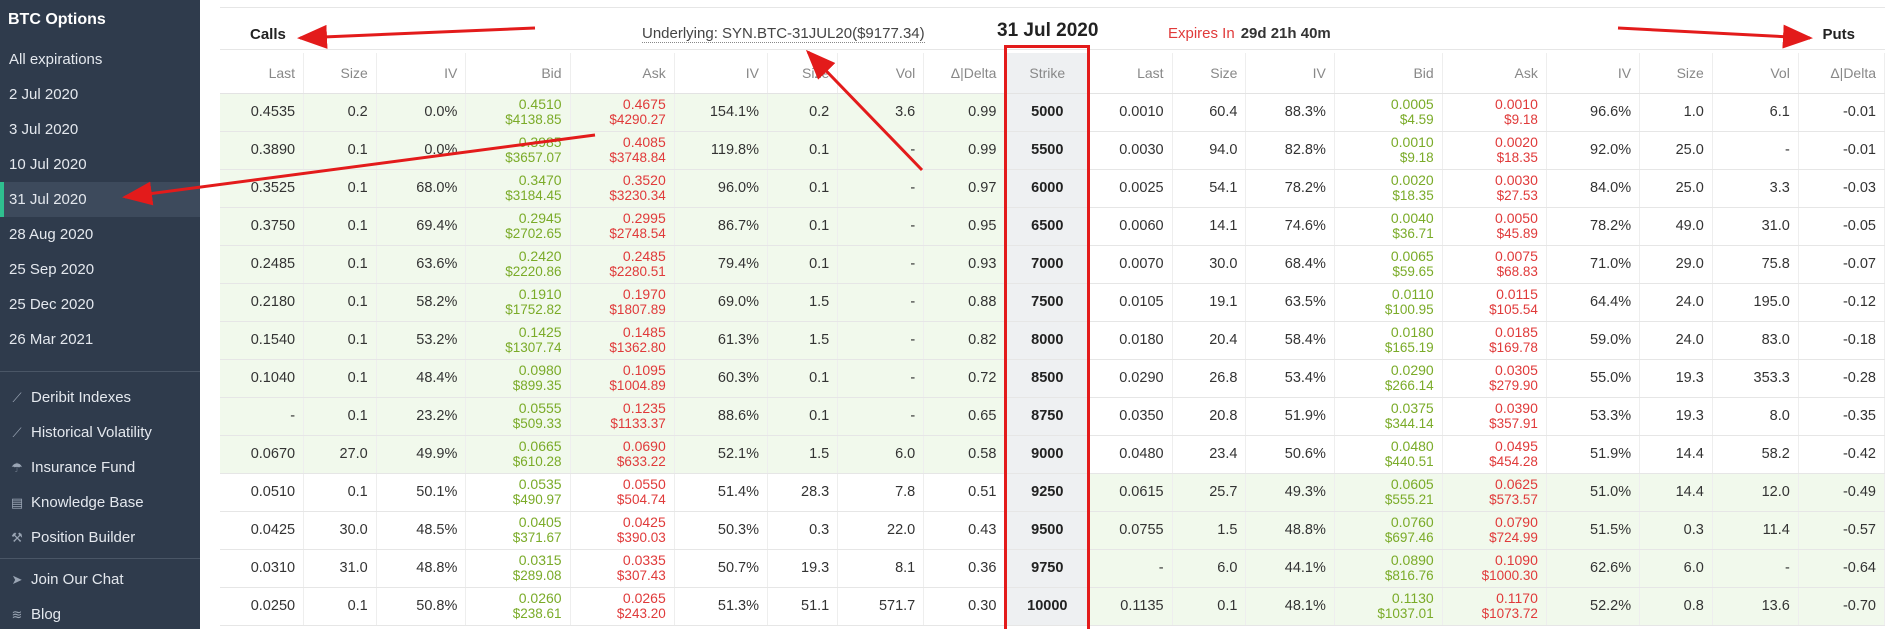  Describe the element at coordinates (518, 454) in the screenshot. I see `call-bid-cell: 0.0665 $610.28` at that location.